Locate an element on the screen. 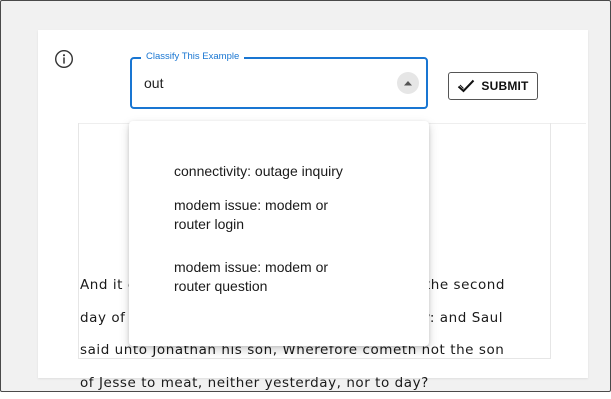 The image size is (611, 399). submit-label: SUBMIT is located at coordinates (505, 86).